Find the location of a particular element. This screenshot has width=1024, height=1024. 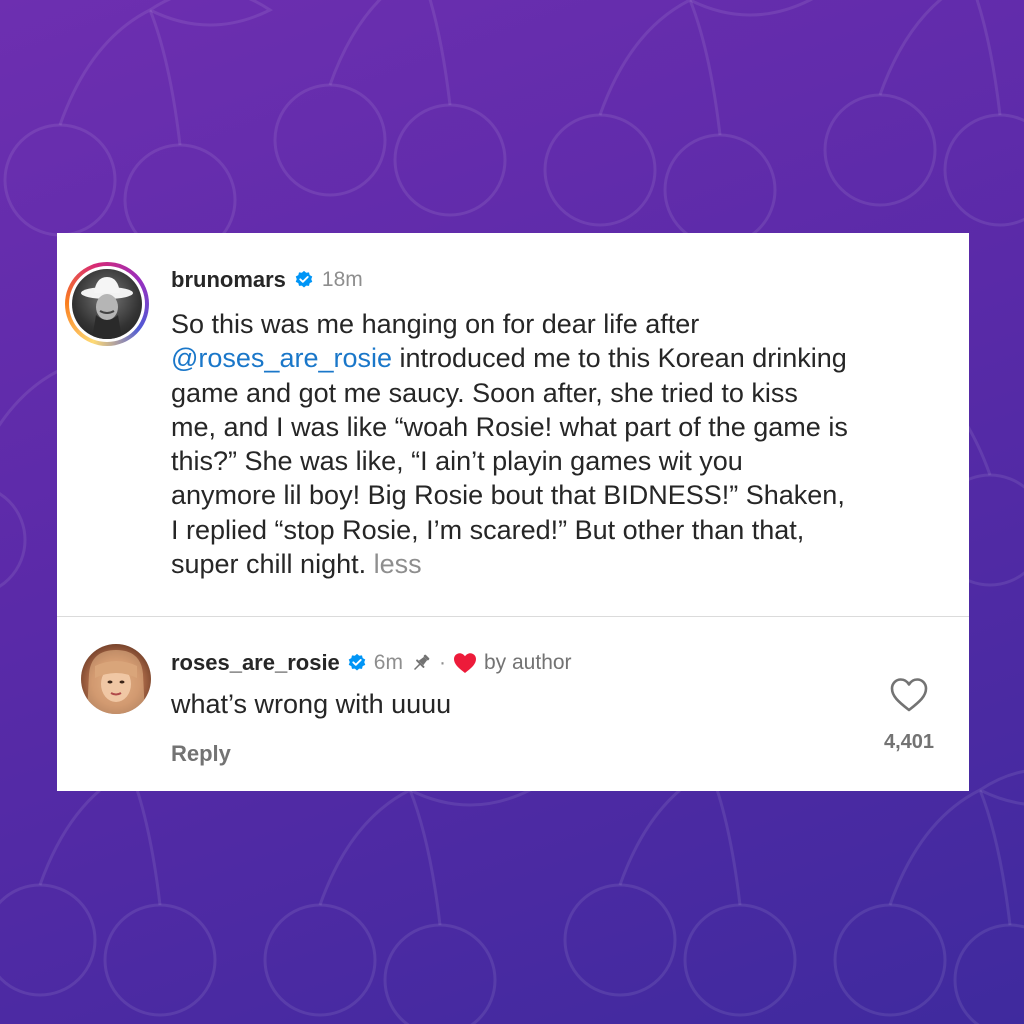

caption-line: introduced me to this Korean drinking is located at coordinates (619, 358).